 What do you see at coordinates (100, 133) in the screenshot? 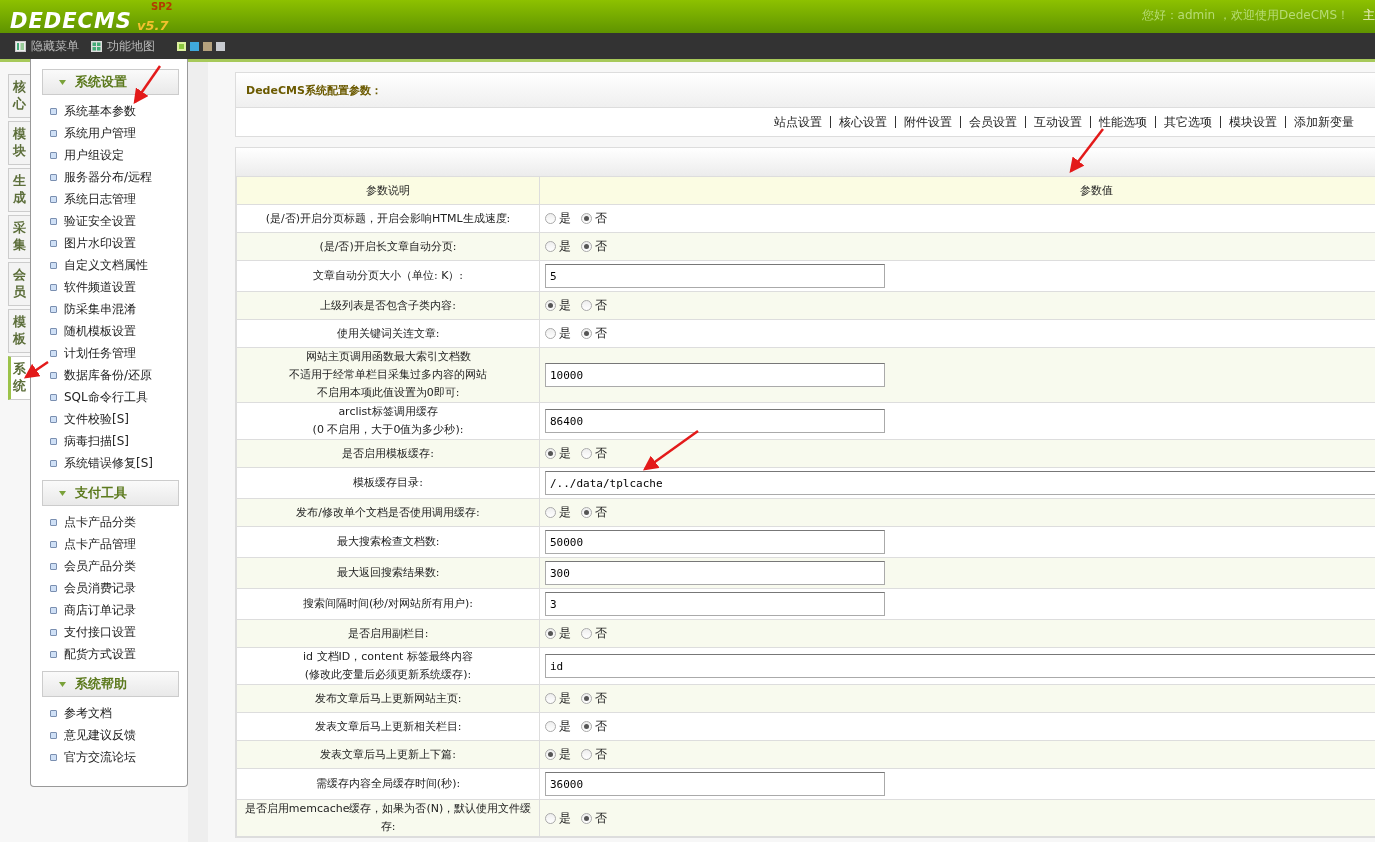
I see `menu-link: 系统用户管理` at bounding box center [100, 133].